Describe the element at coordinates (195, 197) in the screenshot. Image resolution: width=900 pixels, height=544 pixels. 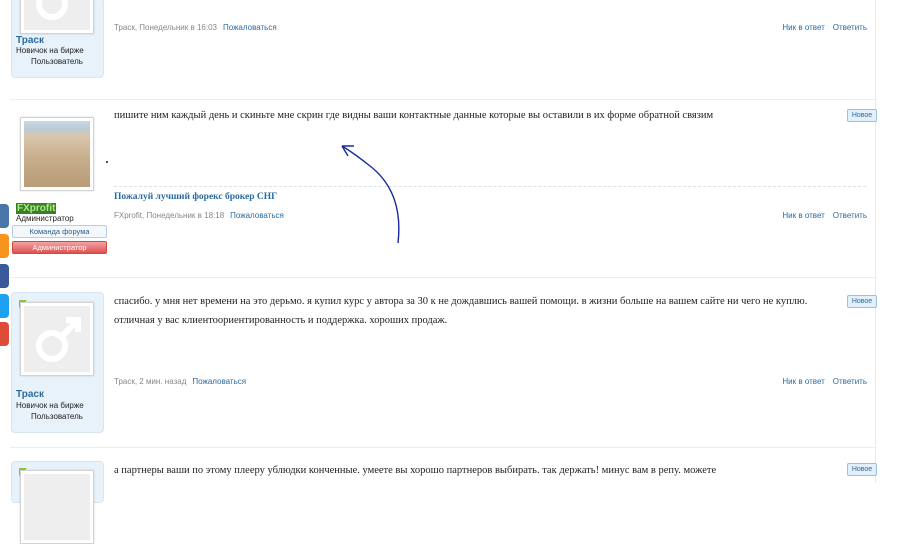
I see `signature-link: Пожалуй лучший форекс брокер СНГ` at that location.